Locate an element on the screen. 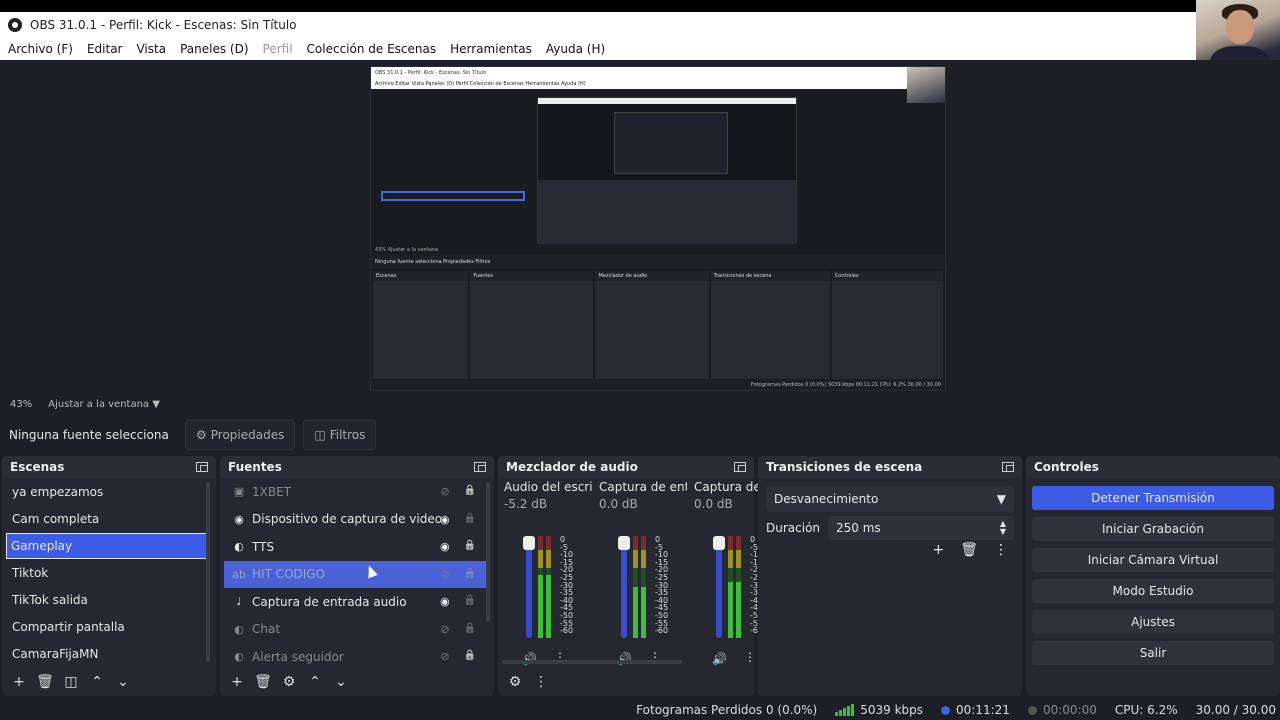 The height and width of the screenshot is (720, 1280). speaker-icon: 🔊 is located at coordinates (719, 659).